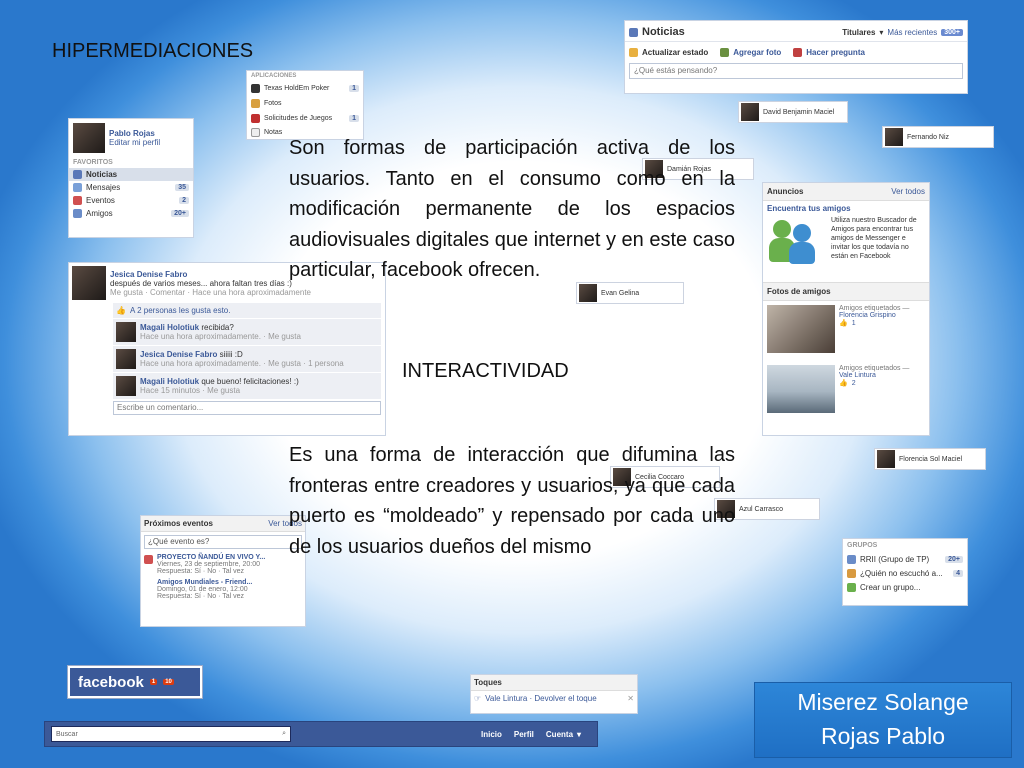  Describe the element at coordinates (663, 32) in the screenshot. I see `noticias-title: Noticias` at that location.